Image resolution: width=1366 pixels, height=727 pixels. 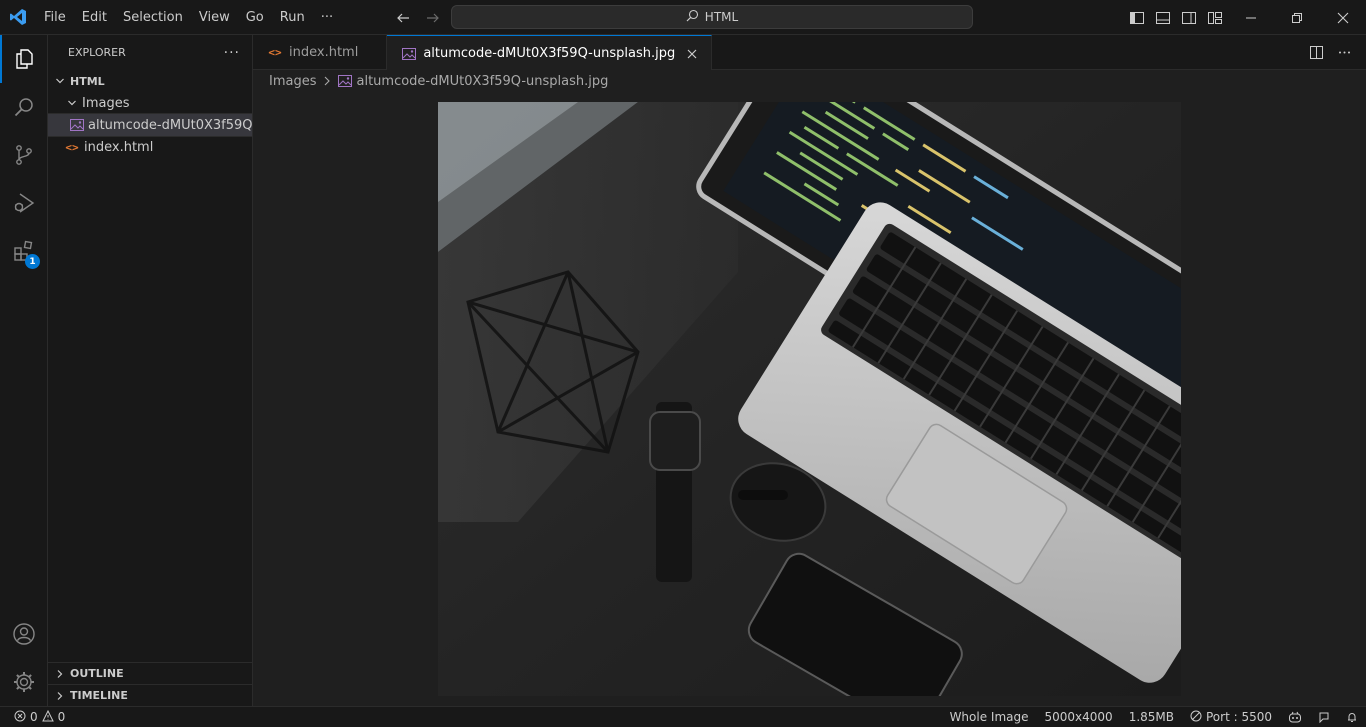 I want to click on account-icon, so click(x=24, y=634).